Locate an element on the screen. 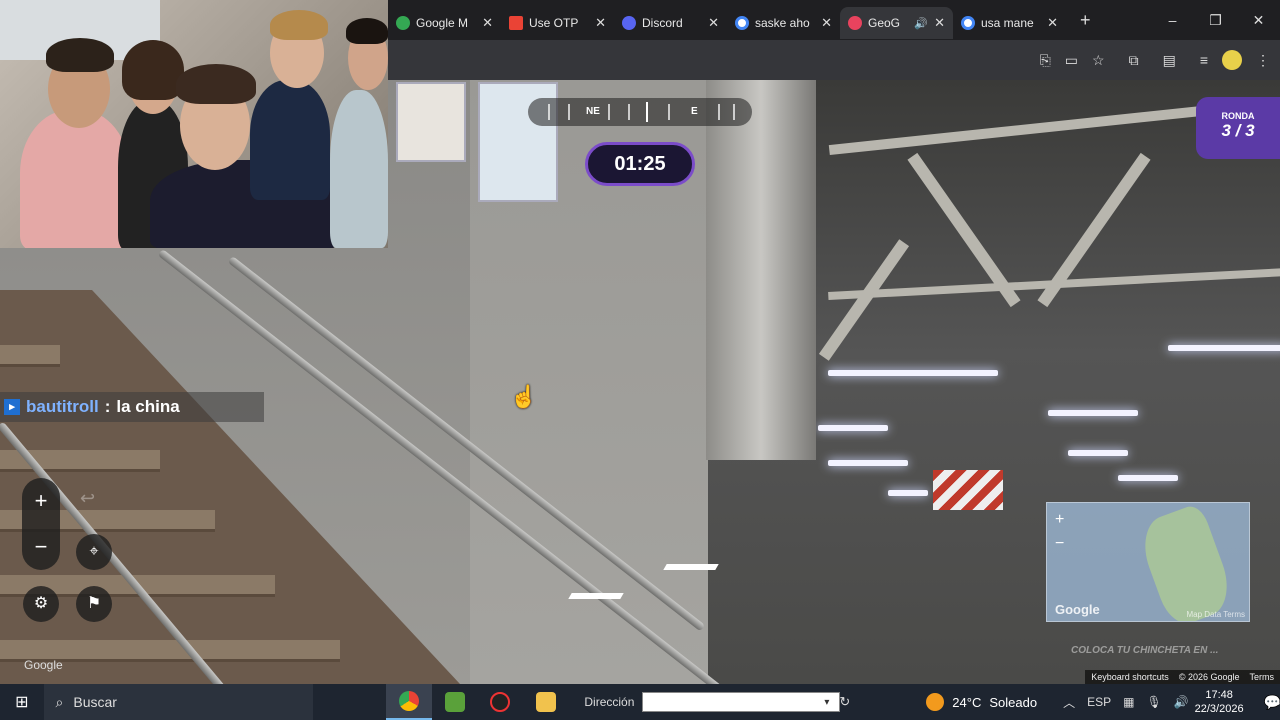  round-value: 3 / 3 is located at coordinates (1238, 130).